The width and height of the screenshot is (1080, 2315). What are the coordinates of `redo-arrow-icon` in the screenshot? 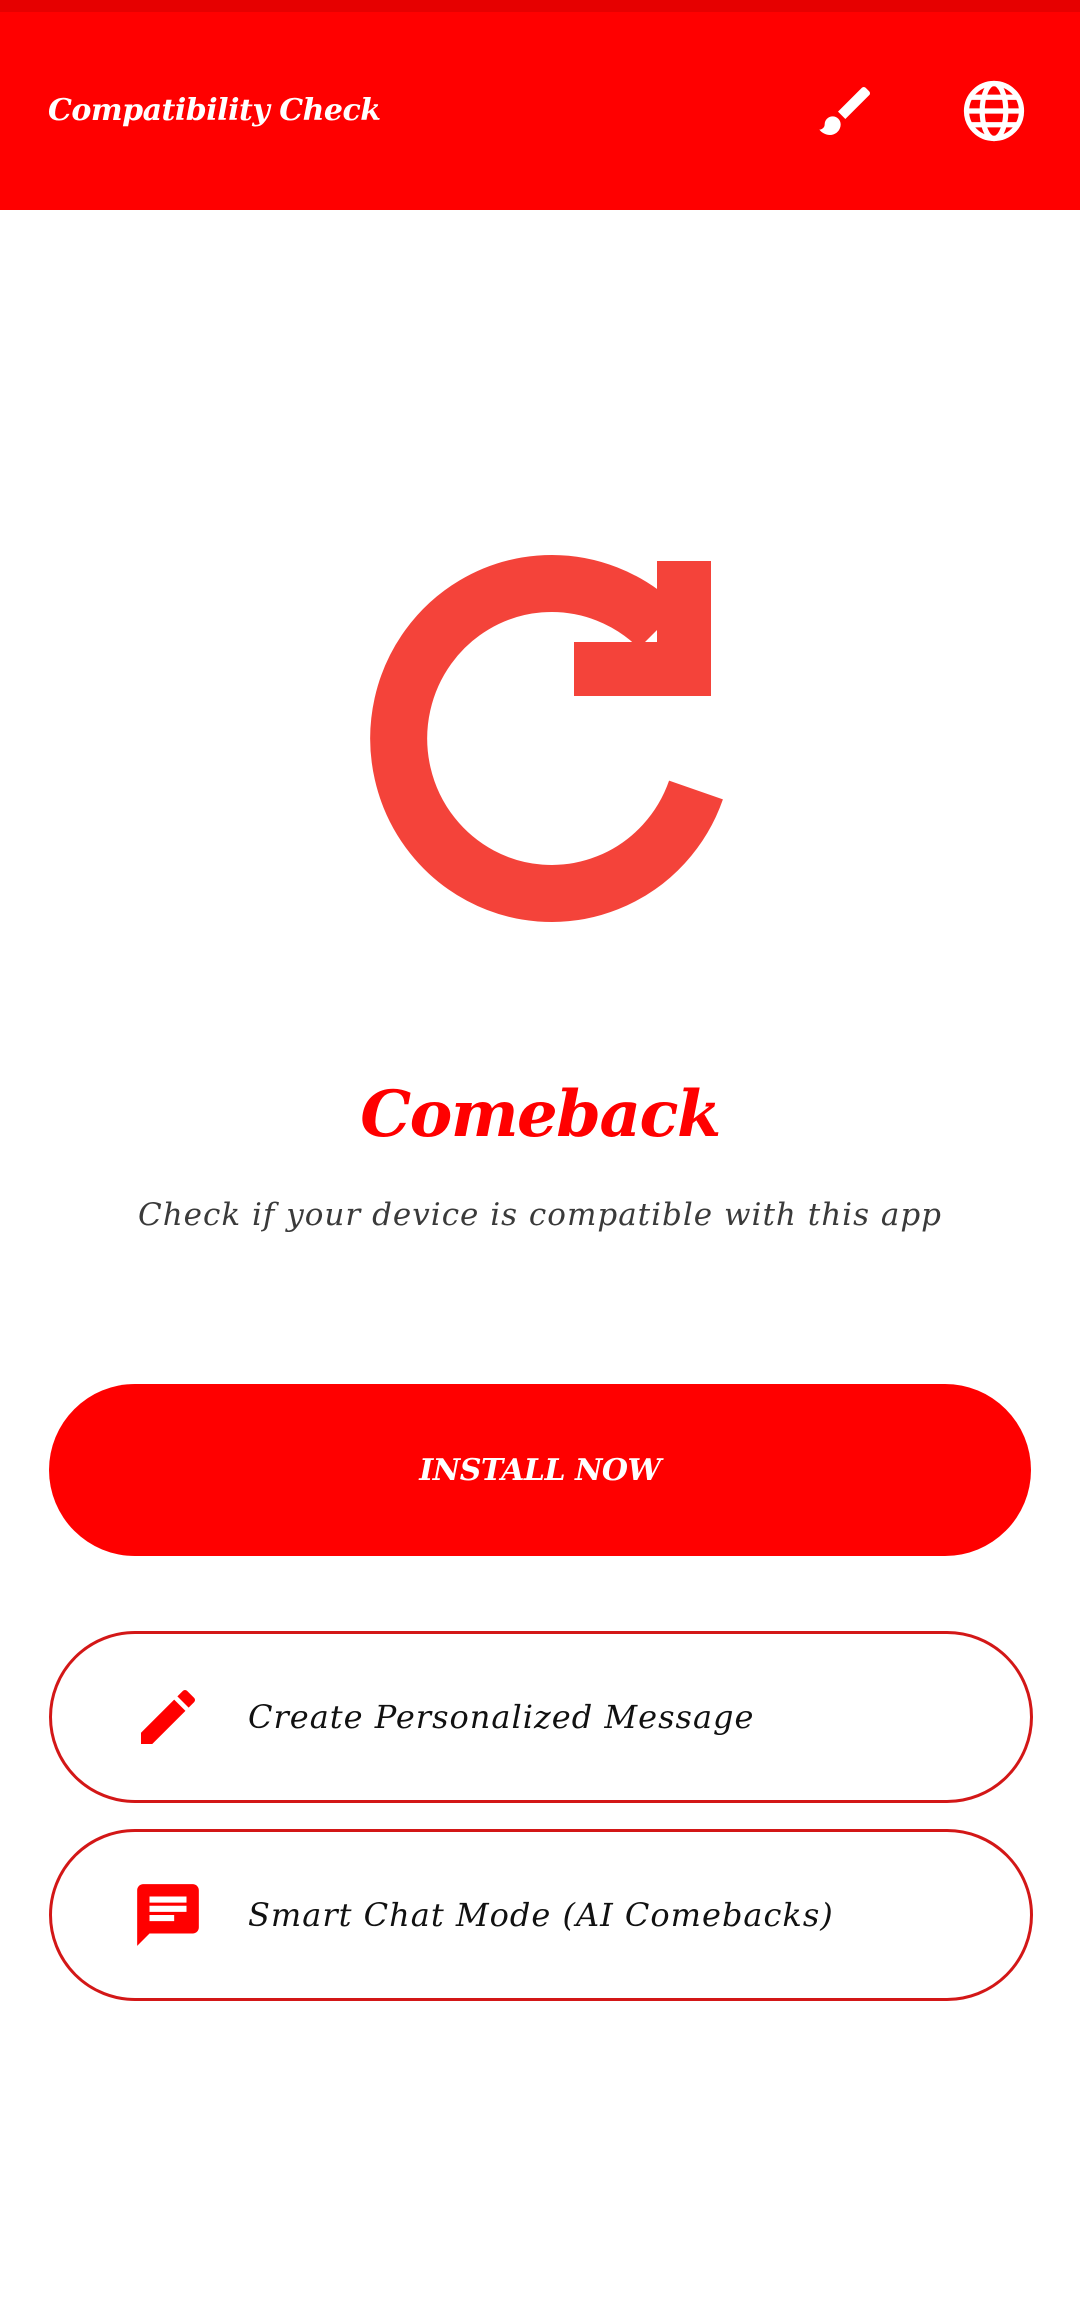 It's located at (546, 738).